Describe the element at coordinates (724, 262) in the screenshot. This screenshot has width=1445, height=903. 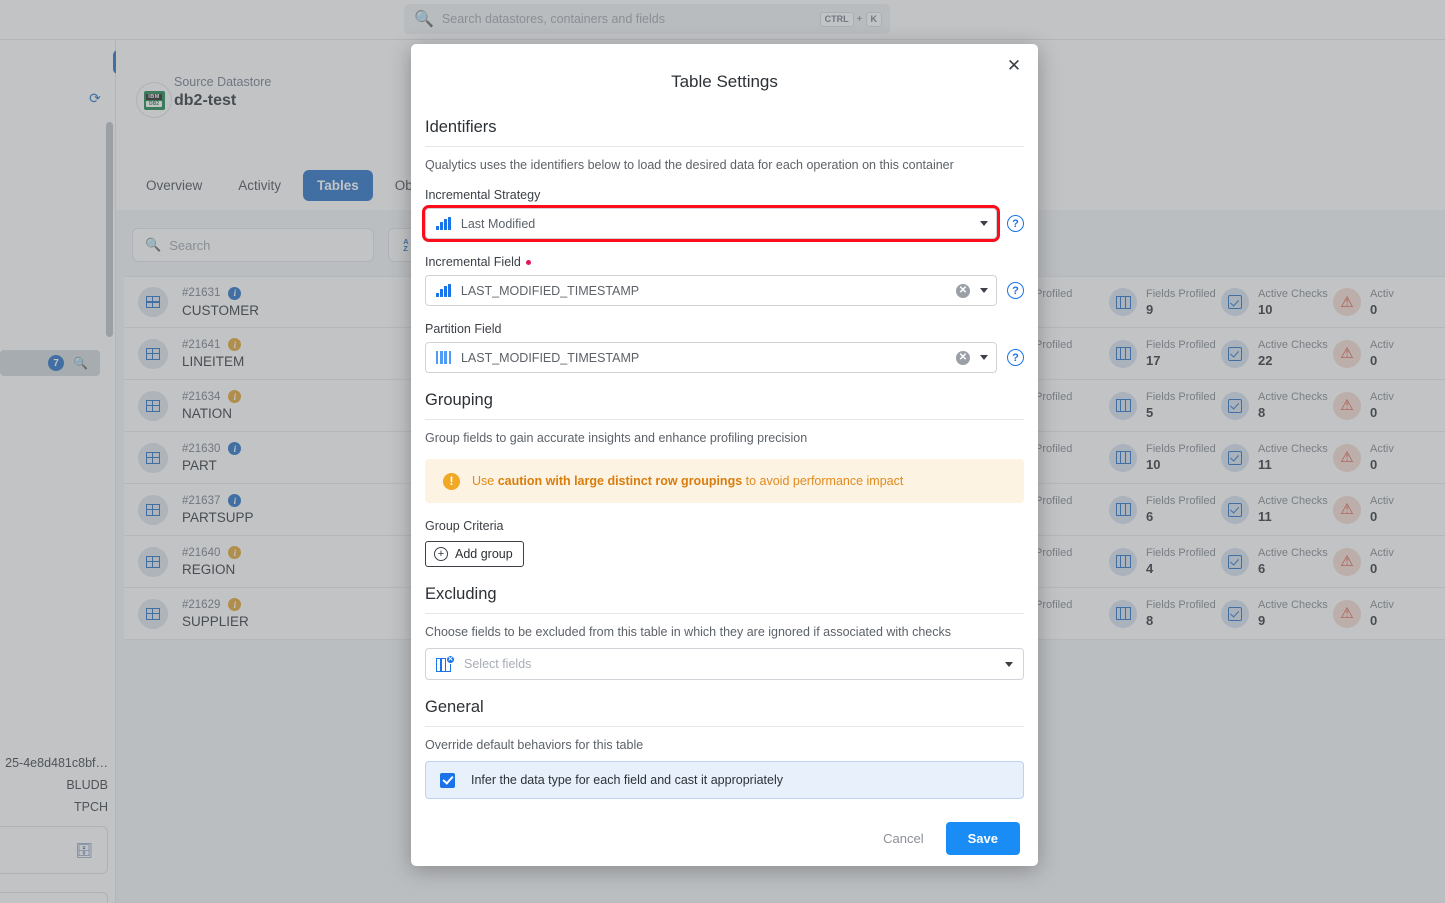
I see `incremental-field-label: Incremental Field` at that location.